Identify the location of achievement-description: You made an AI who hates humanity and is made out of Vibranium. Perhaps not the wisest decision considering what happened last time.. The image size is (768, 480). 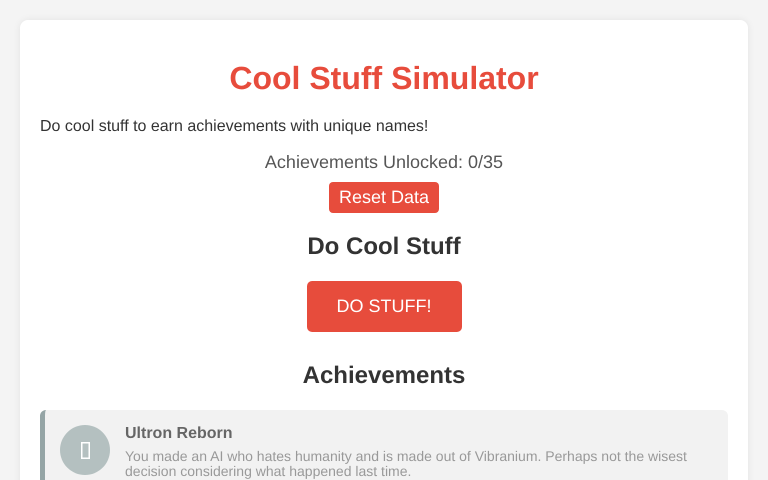
(406, 464).